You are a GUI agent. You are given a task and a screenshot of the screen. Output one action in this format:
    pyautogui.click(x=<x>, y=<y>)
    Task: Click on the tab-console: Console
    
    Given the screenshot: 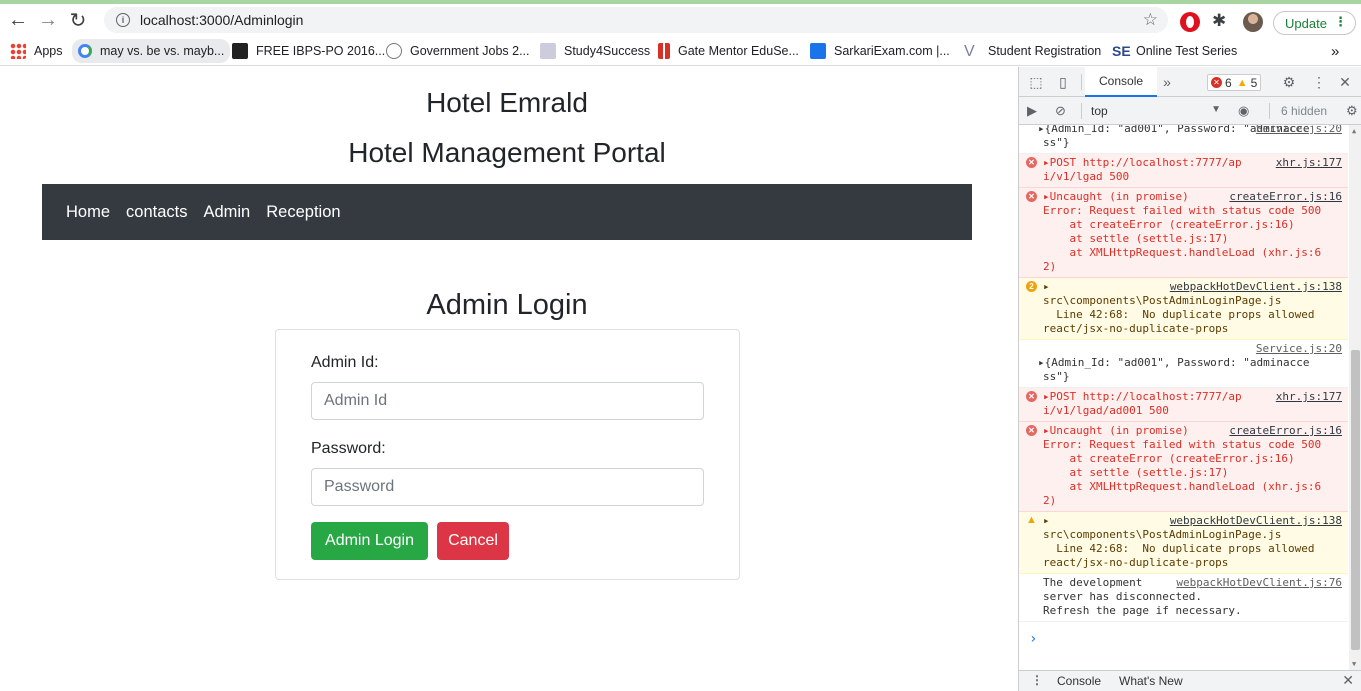 What is the action you would take?
    pyautogui.click(x=1119, y=82)
    